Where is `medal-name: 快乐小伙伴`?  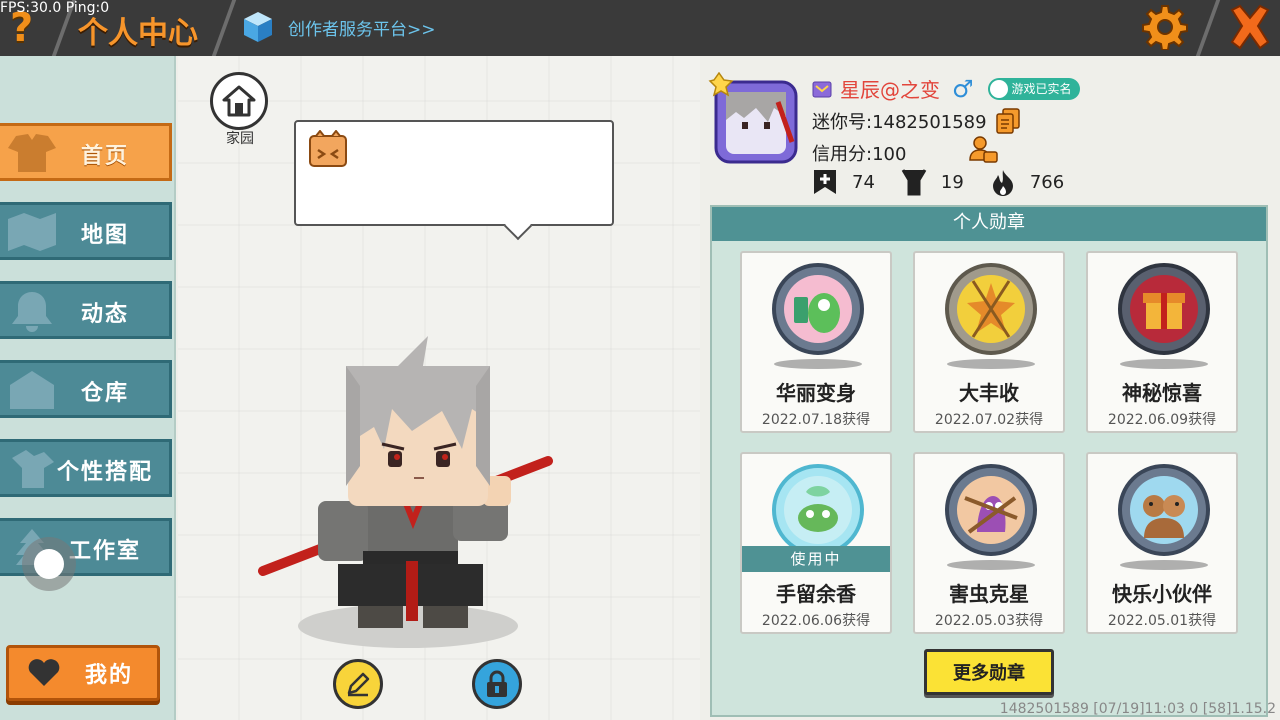 medal-name: 快乐小伙伴 is located at coordinates (1162, 594).